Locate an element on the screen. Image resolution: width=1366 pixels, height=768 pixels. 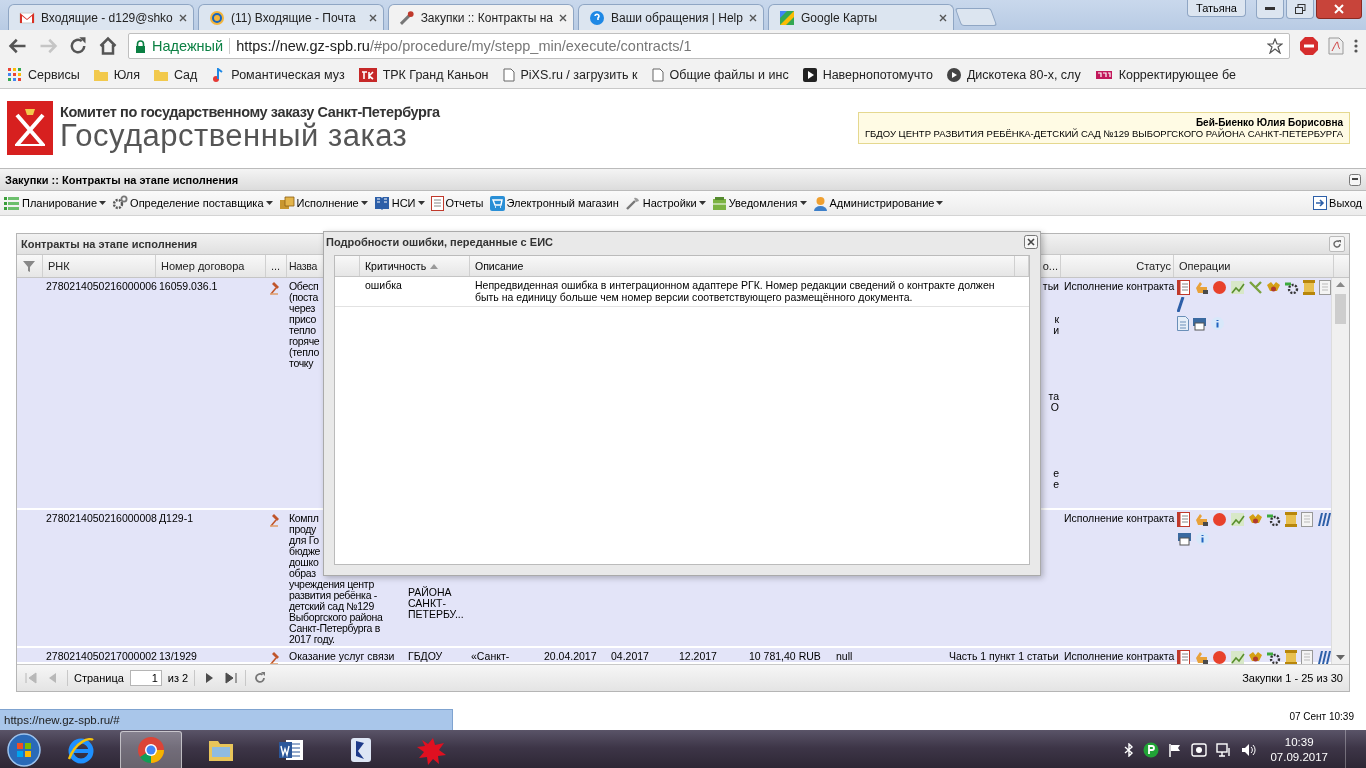
bookmark-link: Сервисы is located at coordinates (54, 75).